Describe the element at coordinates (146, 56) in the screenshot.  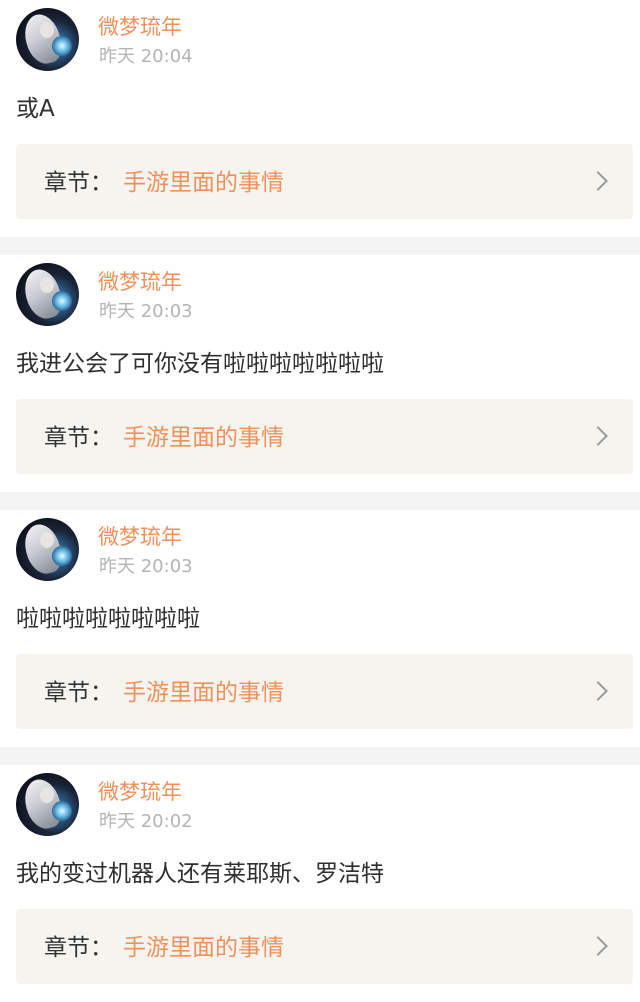
I see `timestamp: 昨天 20:04` at that location.